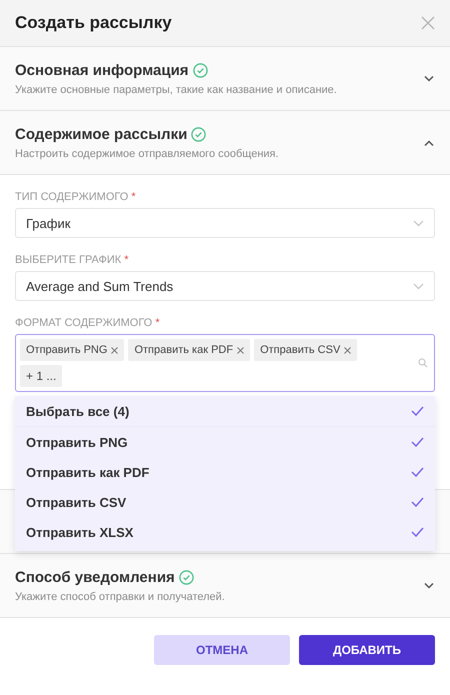 The height and width of the screenshot is (695, 450). Describe the element at coordinates (101, 134) in the screenshot. I see `section-title: Содержимое рассылки` at that location.